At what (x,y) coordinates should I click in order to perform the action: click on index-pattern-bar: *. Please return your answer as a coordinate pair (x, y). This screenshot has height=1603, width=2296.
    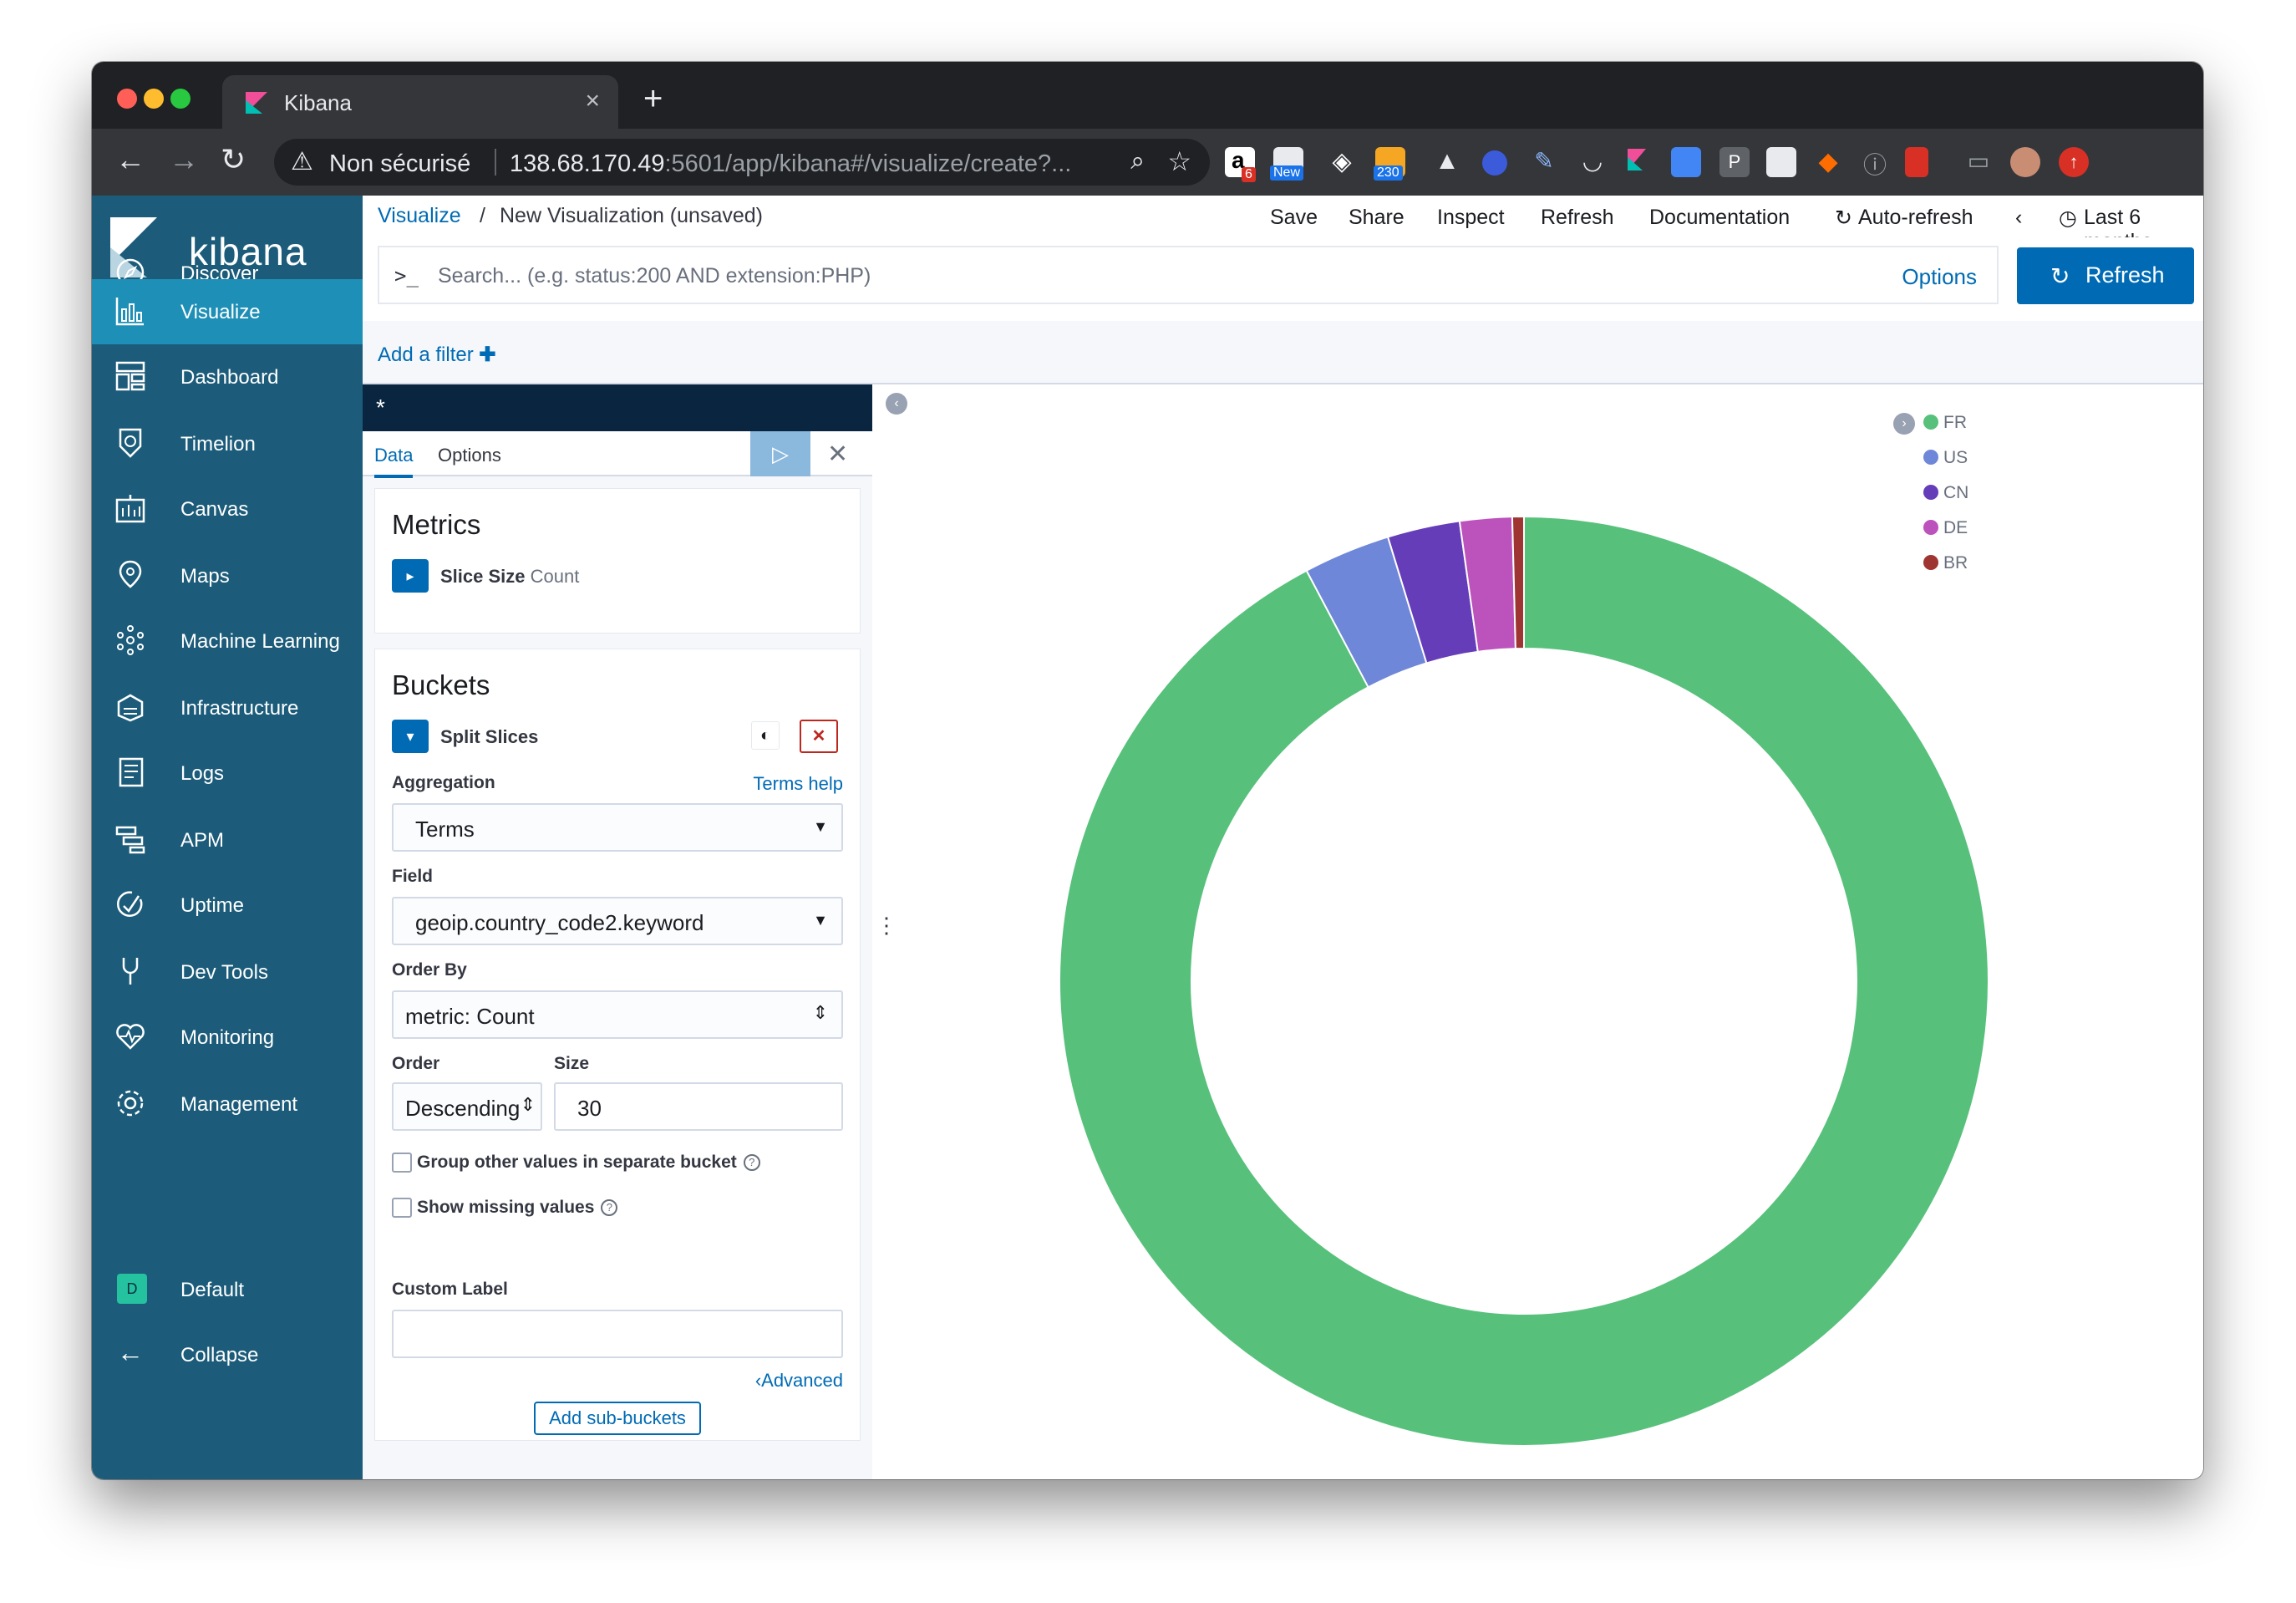
    Looking at the image, I should click on (617, 407).